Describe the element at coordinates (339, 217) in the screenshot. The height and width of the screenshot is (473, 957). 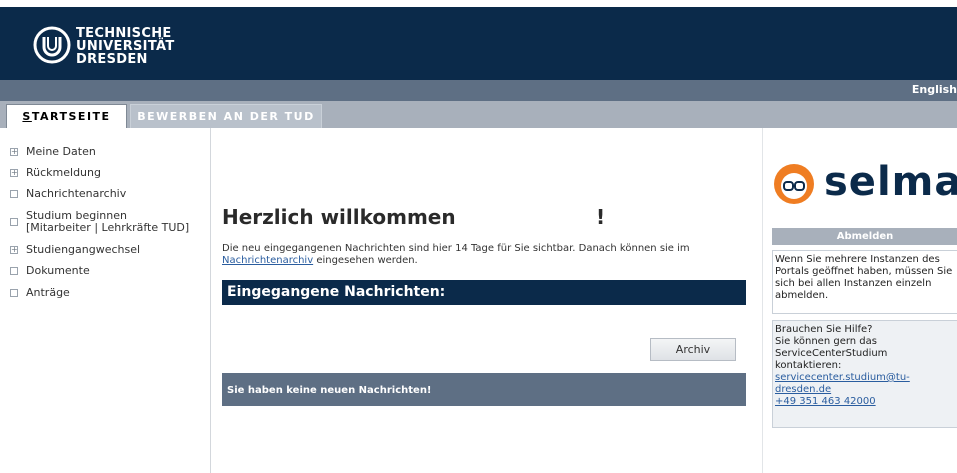
I see `page-title: Herzlich willkommen` at that location.